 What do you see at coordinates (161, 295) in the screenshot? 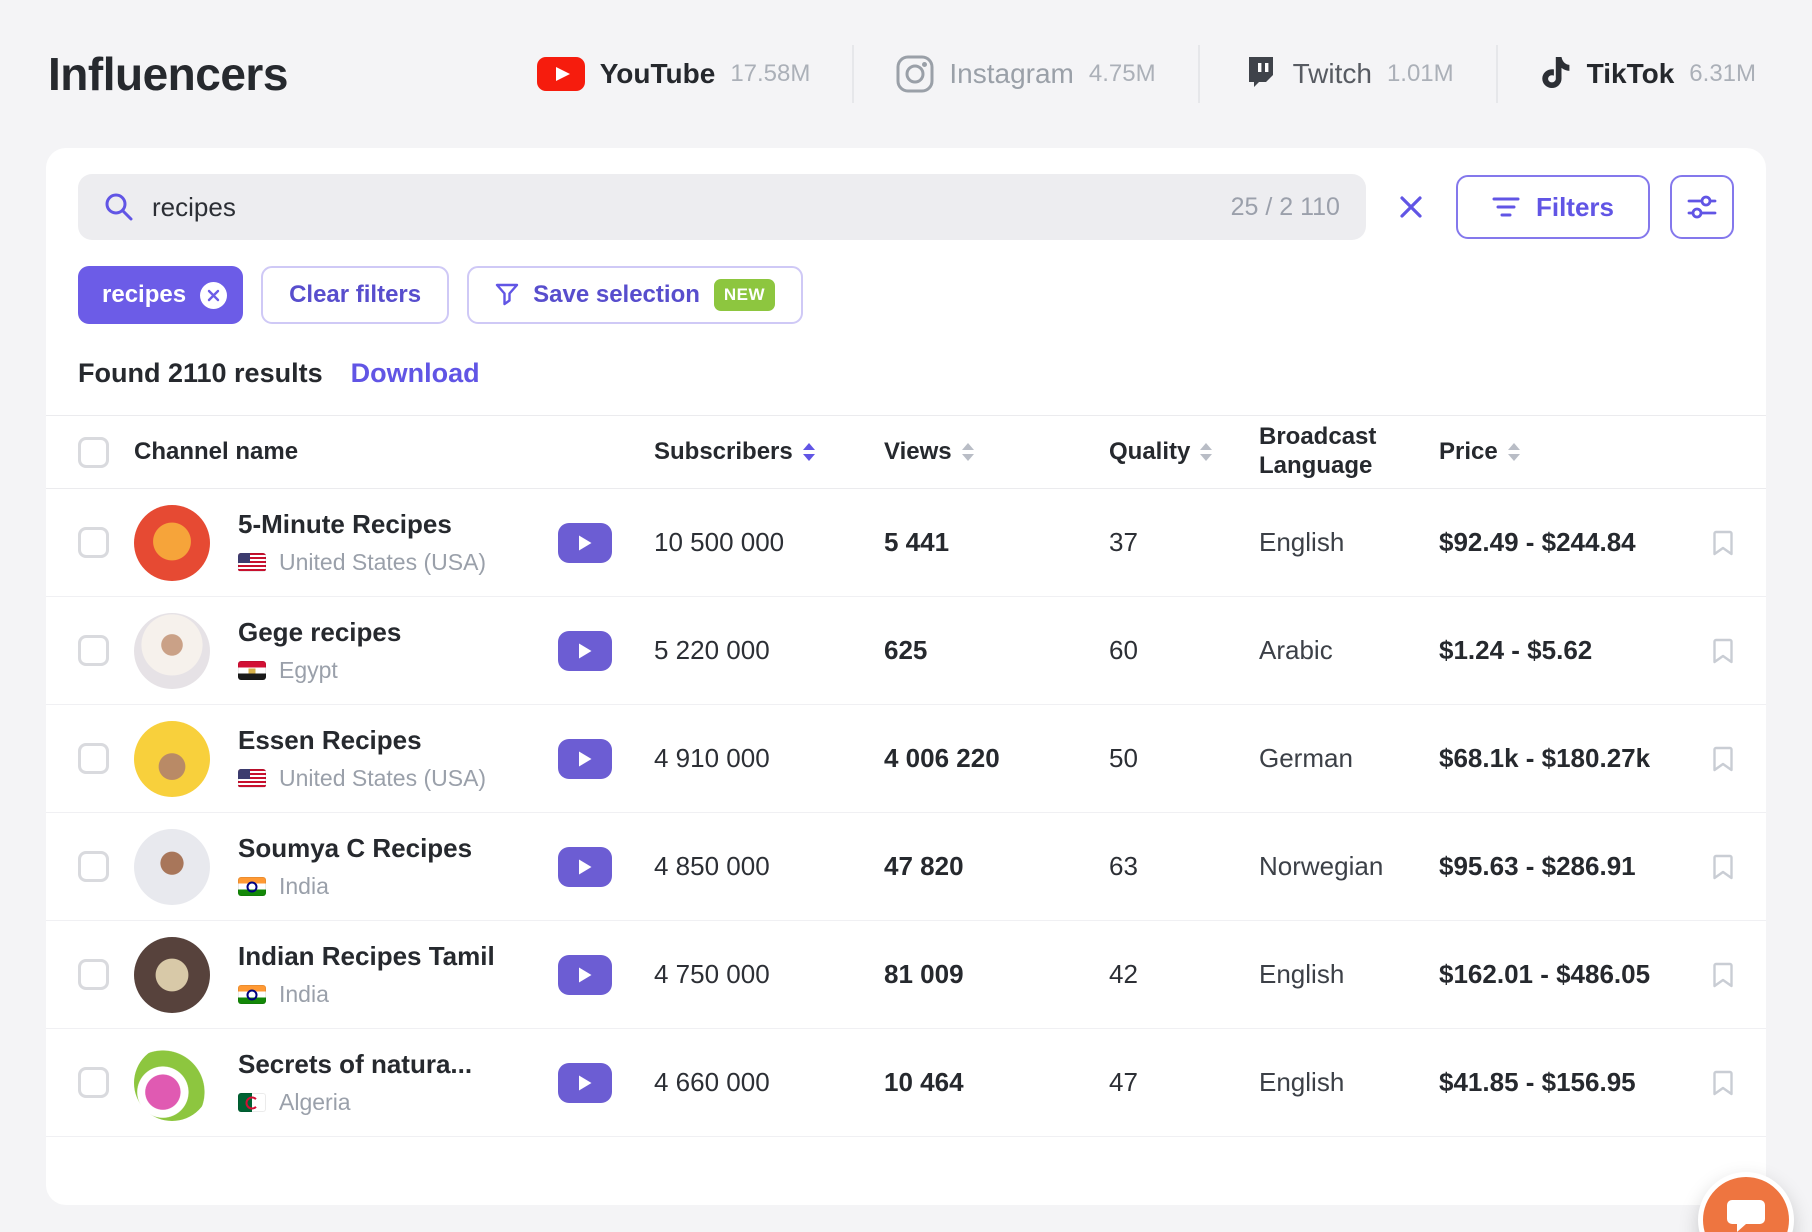
I see `active-filter-chip: recipes` at bounding box center [161, 295].